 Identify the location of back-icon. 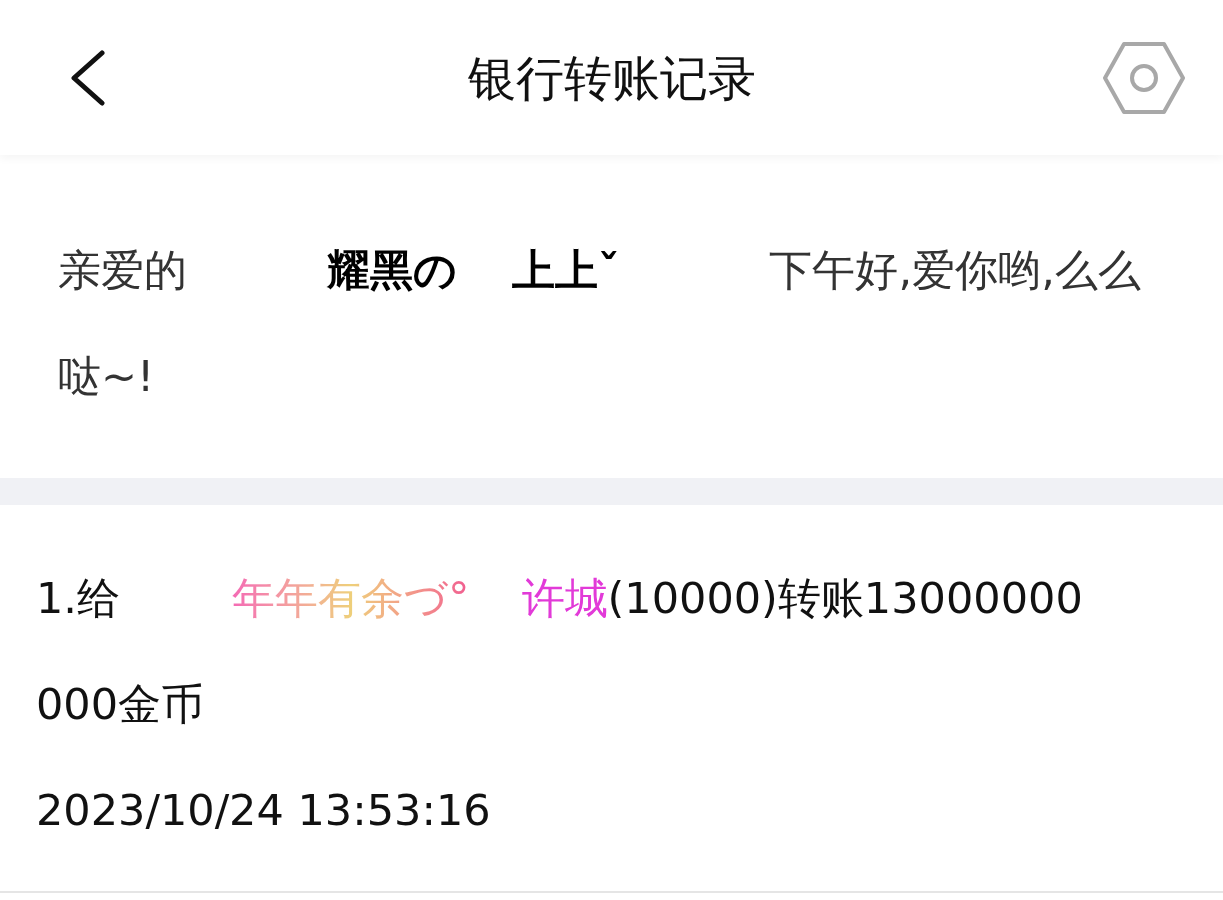
(87, 77).